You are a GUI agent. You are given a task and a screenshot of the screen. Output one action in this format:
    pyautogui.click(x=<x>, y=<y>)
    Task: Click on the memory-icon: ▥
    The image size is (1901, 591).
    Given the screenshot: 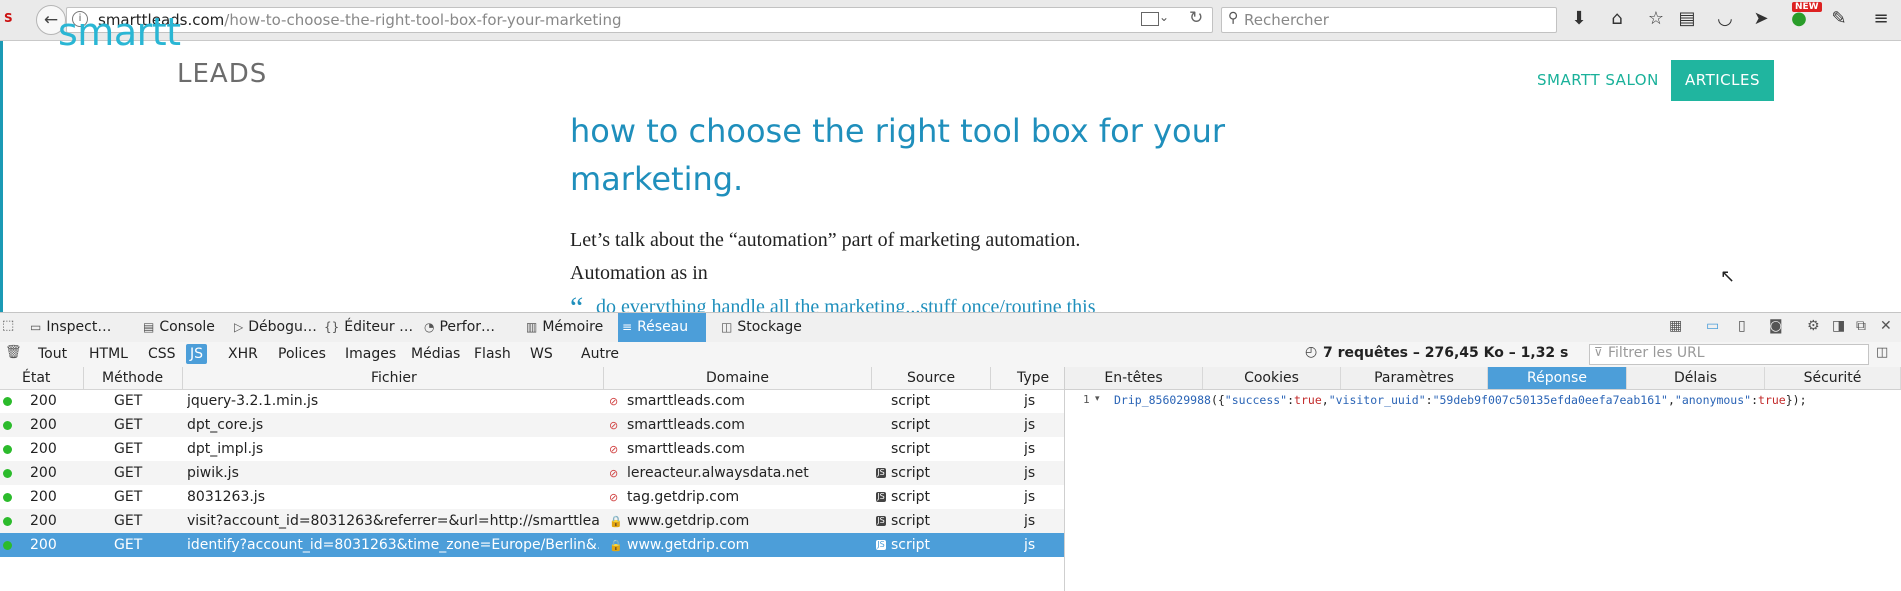 What is the action you would take?
    pyautogui.click(x=532, y=327)
    